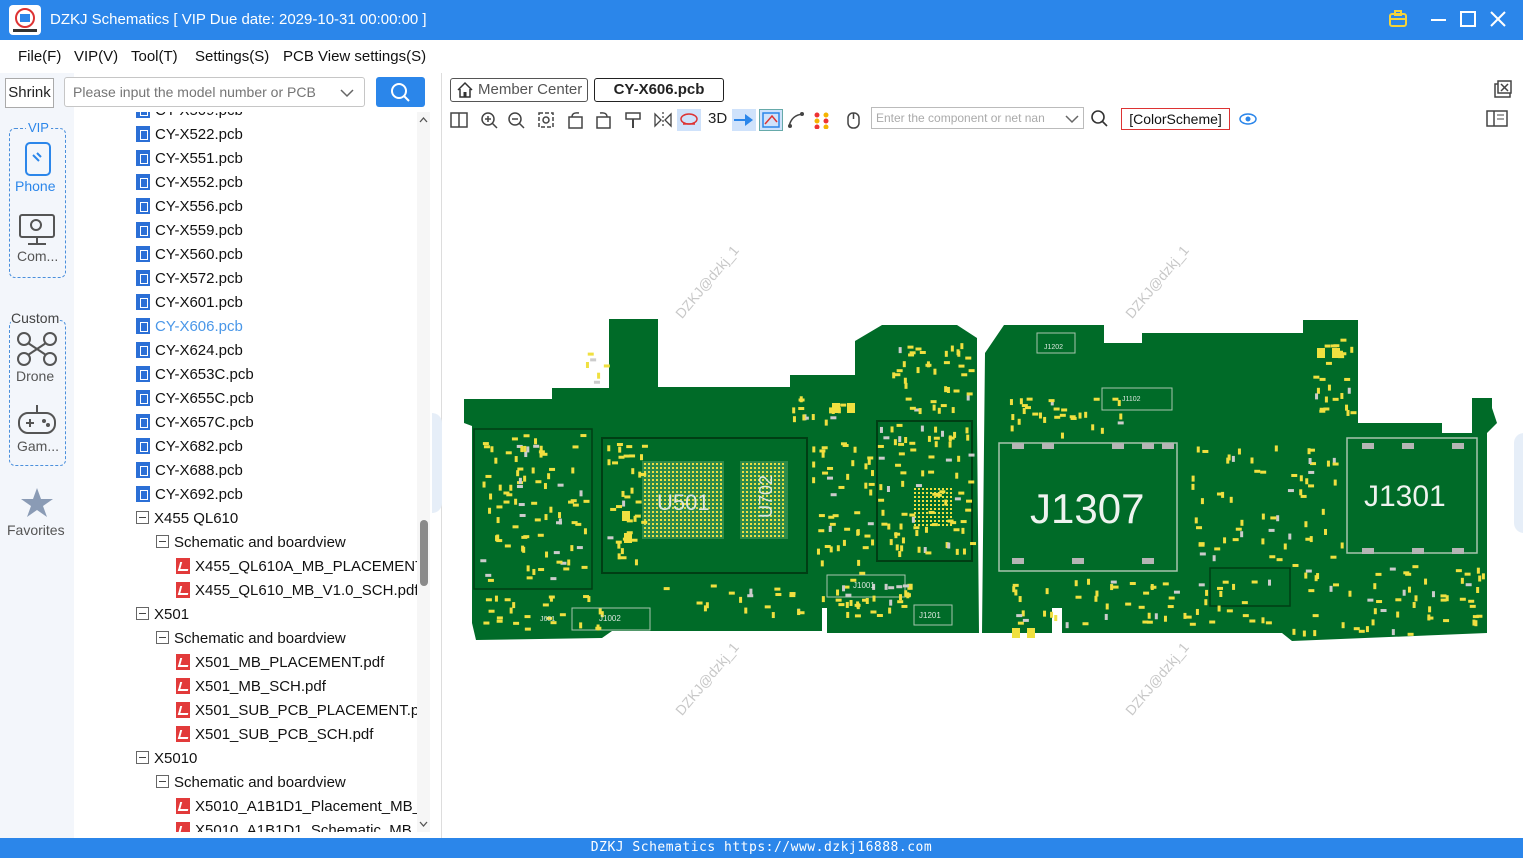 This screenshot has height=863, width=1523. What do you see at coordinates (296, 570) in the screenshot?
I see `tree-file: X455_QL610A_MB_PLACEMENT_V` at bounding box center [296, 570].